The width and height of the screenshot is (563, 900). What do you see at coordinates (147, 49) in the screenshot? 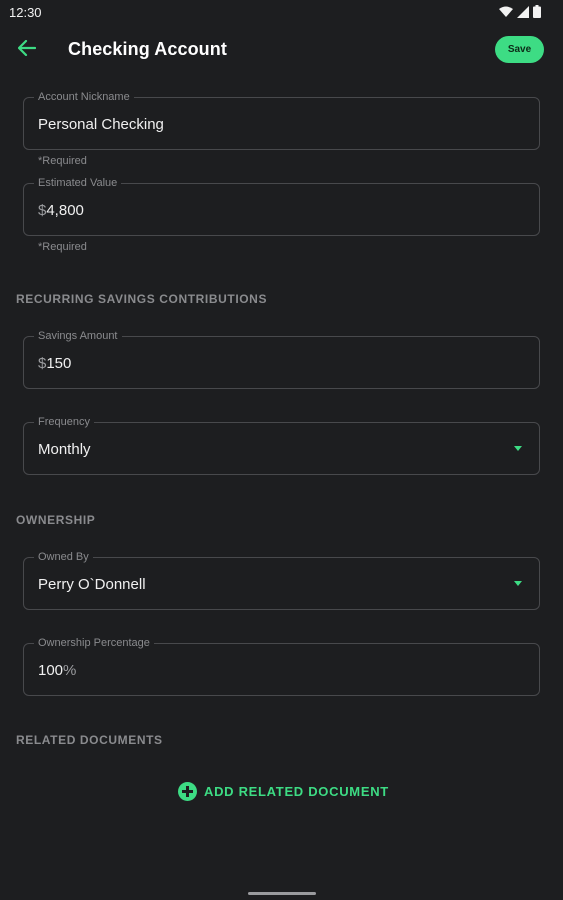
I see `page-title: Checking Account` at bounding box center [147, 49].